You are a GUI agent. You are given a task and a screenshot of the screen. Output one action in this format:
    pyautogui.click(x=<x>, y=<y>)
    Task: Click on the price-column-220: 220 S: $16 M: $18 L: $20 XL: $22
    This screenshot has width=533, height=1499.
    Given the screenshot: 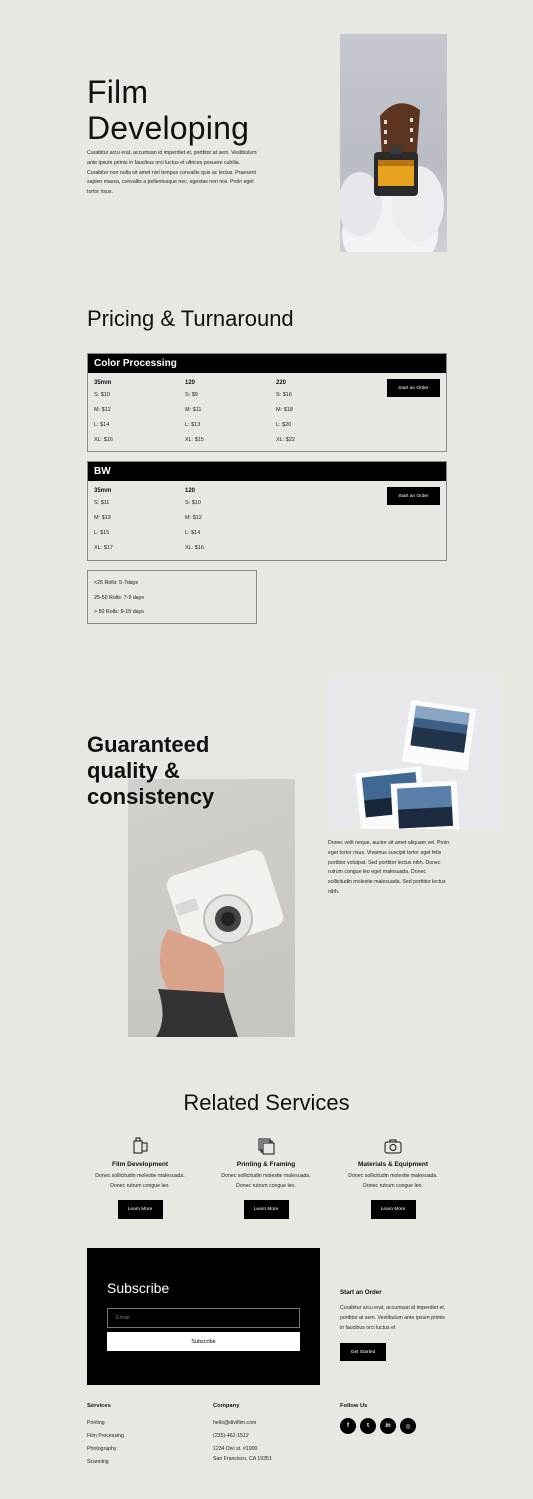 What is the action you would take?
    pyautogui.click(x=285, y=416)
    